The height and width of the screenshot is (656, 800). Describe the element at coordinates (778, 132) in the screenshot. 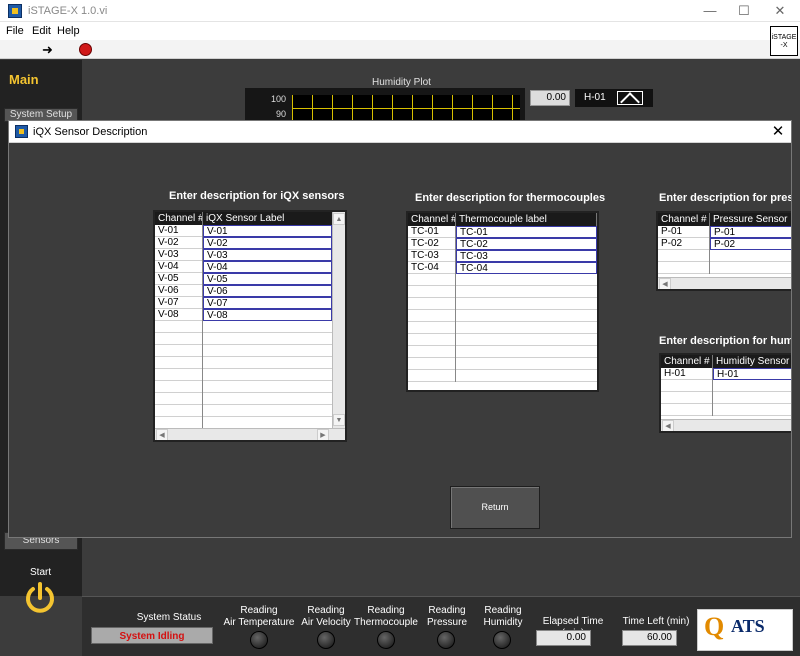

I see `dialog-close-button: ✕` at that location.